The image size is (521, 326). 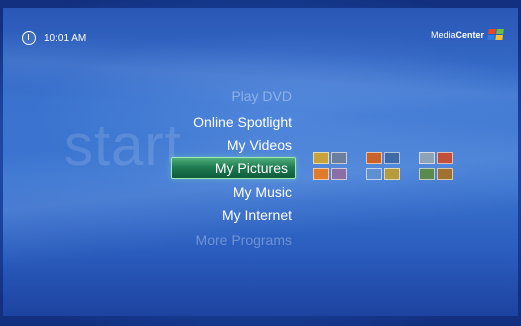 I want to click on menu-item-my-pictures: My Pictures, so click(x=251, y=168).